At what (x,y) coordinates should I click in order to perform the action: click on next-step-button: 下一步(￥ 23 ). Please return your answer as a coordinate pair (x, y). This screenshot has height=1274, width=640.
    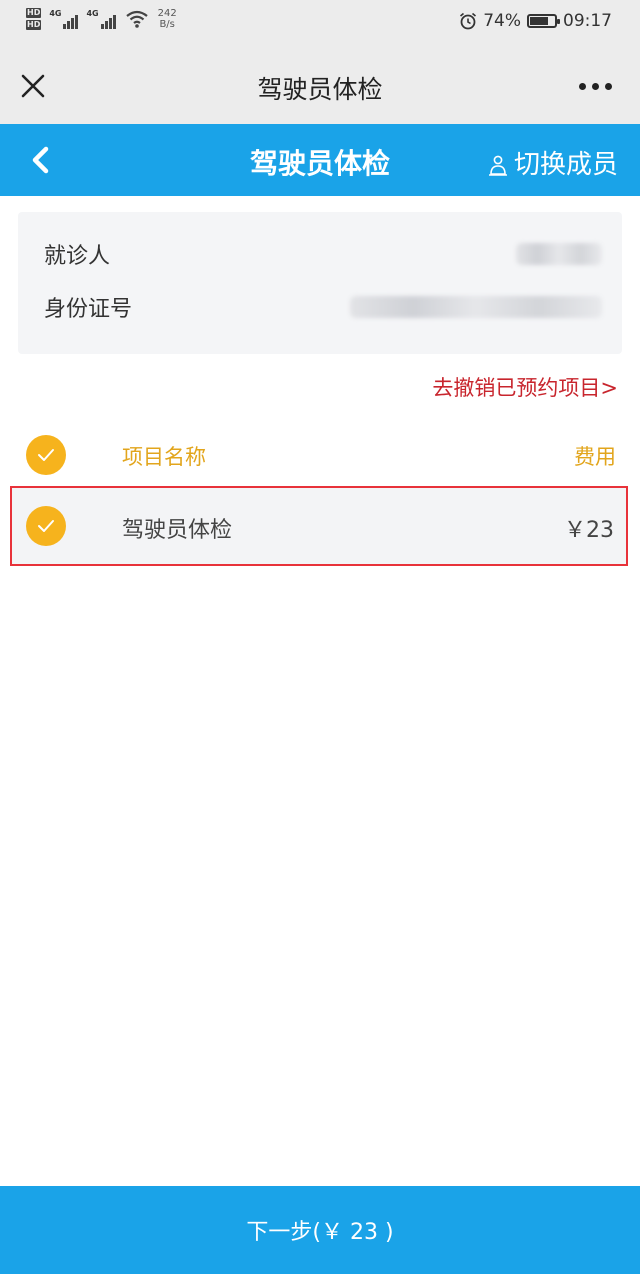
    Looking at the image, I should click on (320, 1230).